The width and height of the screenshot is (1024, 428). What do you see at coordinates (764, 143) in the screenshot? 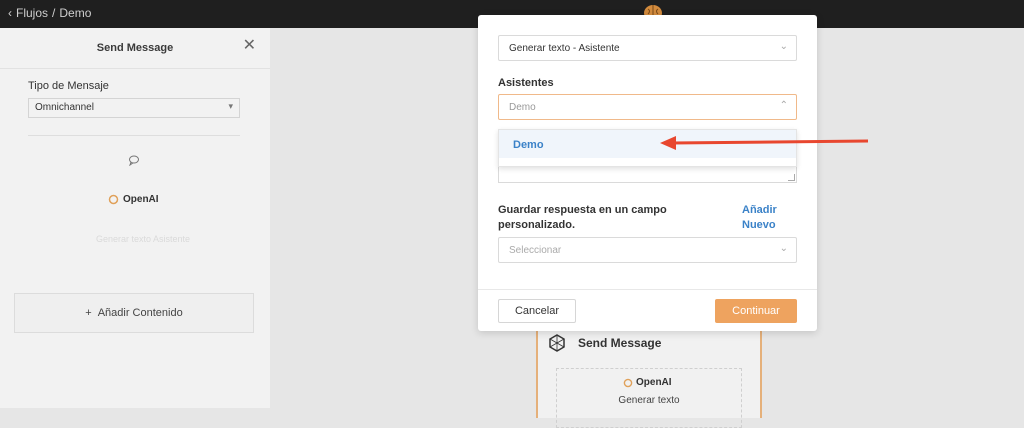
I see `annotation-arrow-icon` at bounding box center [764, 143].